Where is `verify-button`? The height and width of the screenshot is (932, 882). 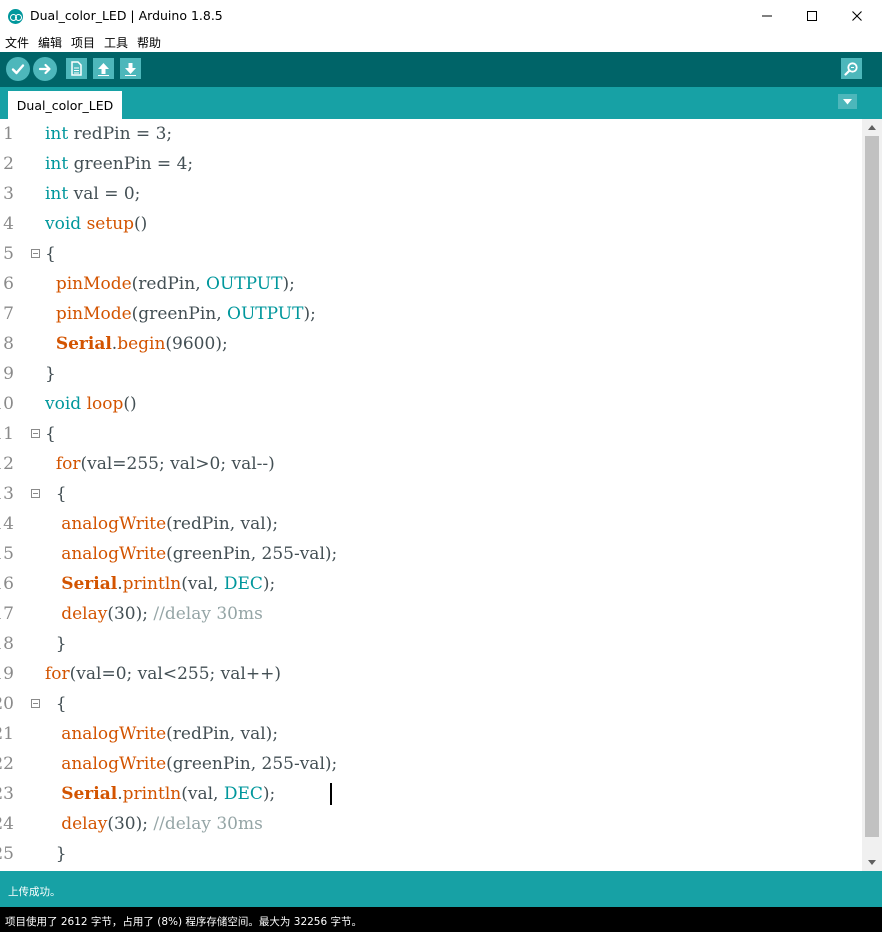 verify-button is located at coordinates (18, 69).